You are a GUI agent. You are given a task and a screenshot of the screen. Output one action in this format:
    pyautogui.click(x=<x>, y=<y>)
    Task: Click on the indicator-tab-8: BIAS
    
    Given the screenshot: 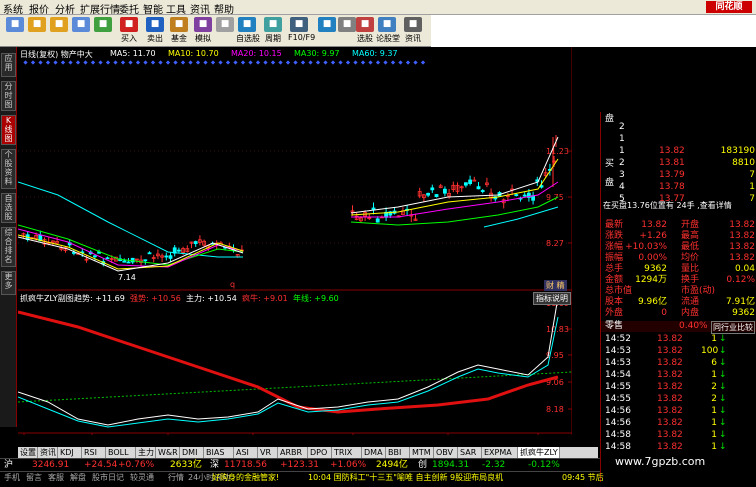 What is the action you would take?
    pyautogui.click(x=219, y=452)
    